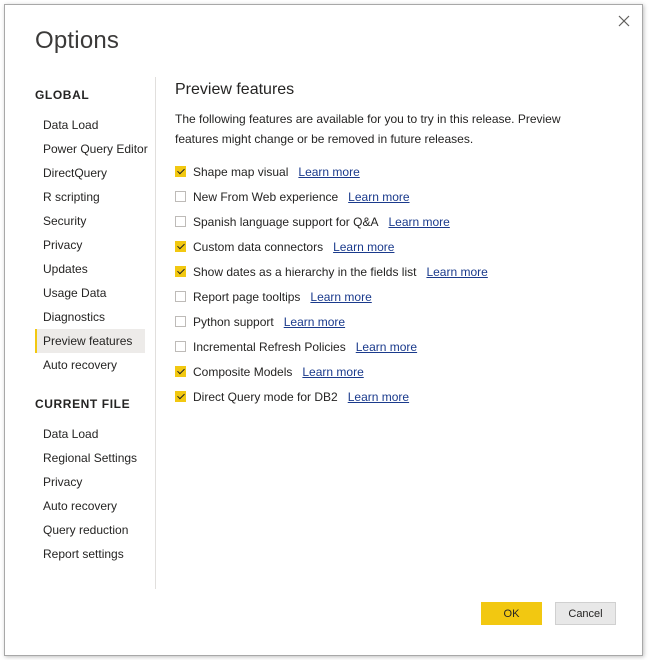 The height and width of the screenshot is (660, 650). I want to click on feature-label: Composite Models, so click(243, 371).